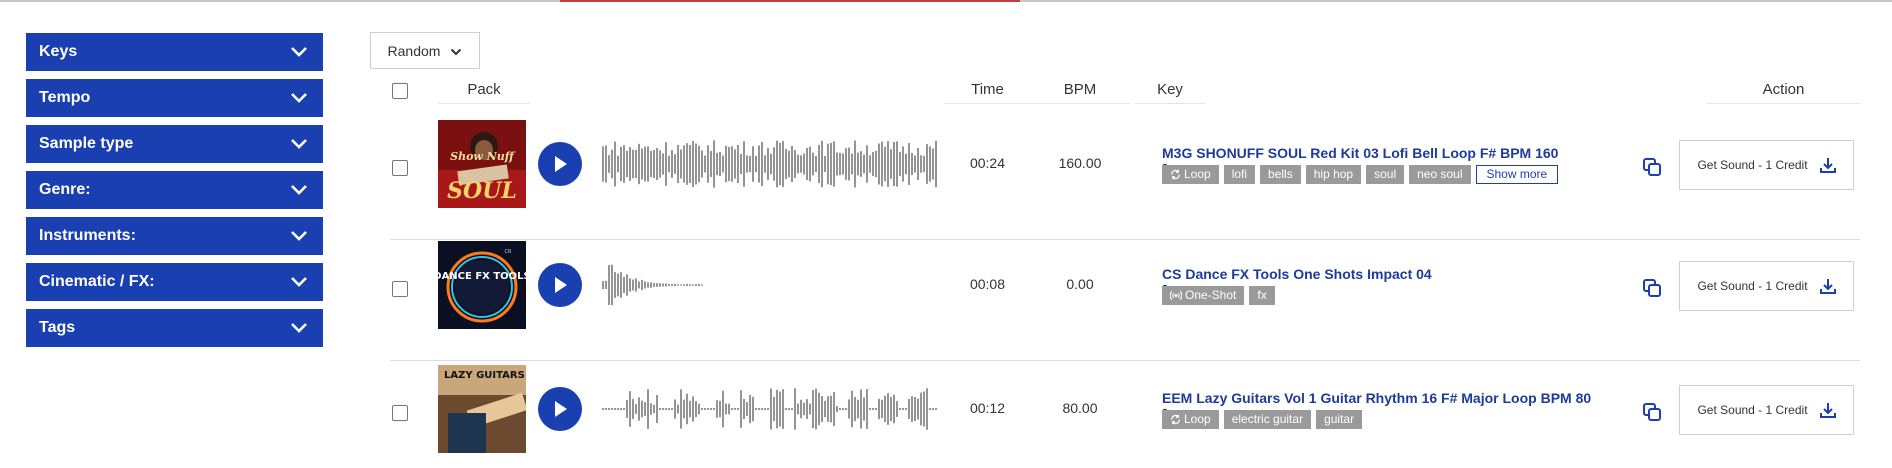 Image resolution: width=1892 pixels, height=468 pixels. What do you see at coordinates (1385, 174) in the screenshot?
I see `tag: soul` at bounding box center [1385, 174].